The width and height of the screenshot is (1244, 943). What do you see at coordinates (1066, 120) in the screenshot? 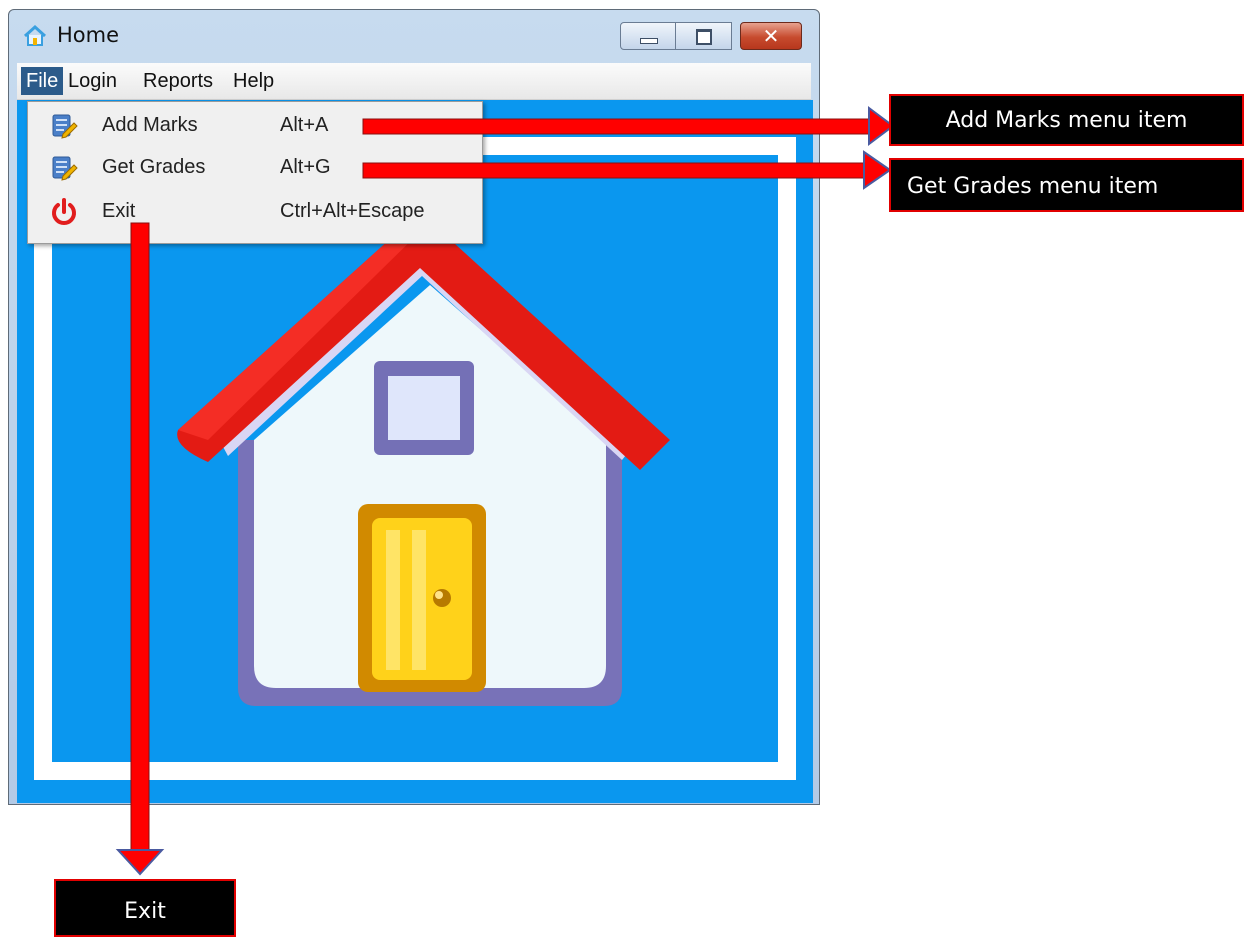
I see `callout-add-marks: Add Marks menu item` at bounding box center [1066, 120].